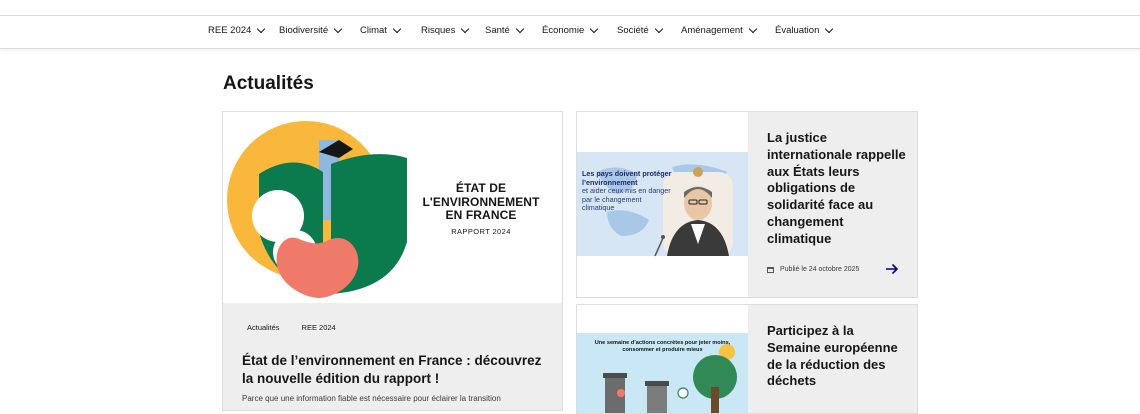 This screenshot has height=414, width=1140. I want to click on nav-label: Santé, so click(497, 30).